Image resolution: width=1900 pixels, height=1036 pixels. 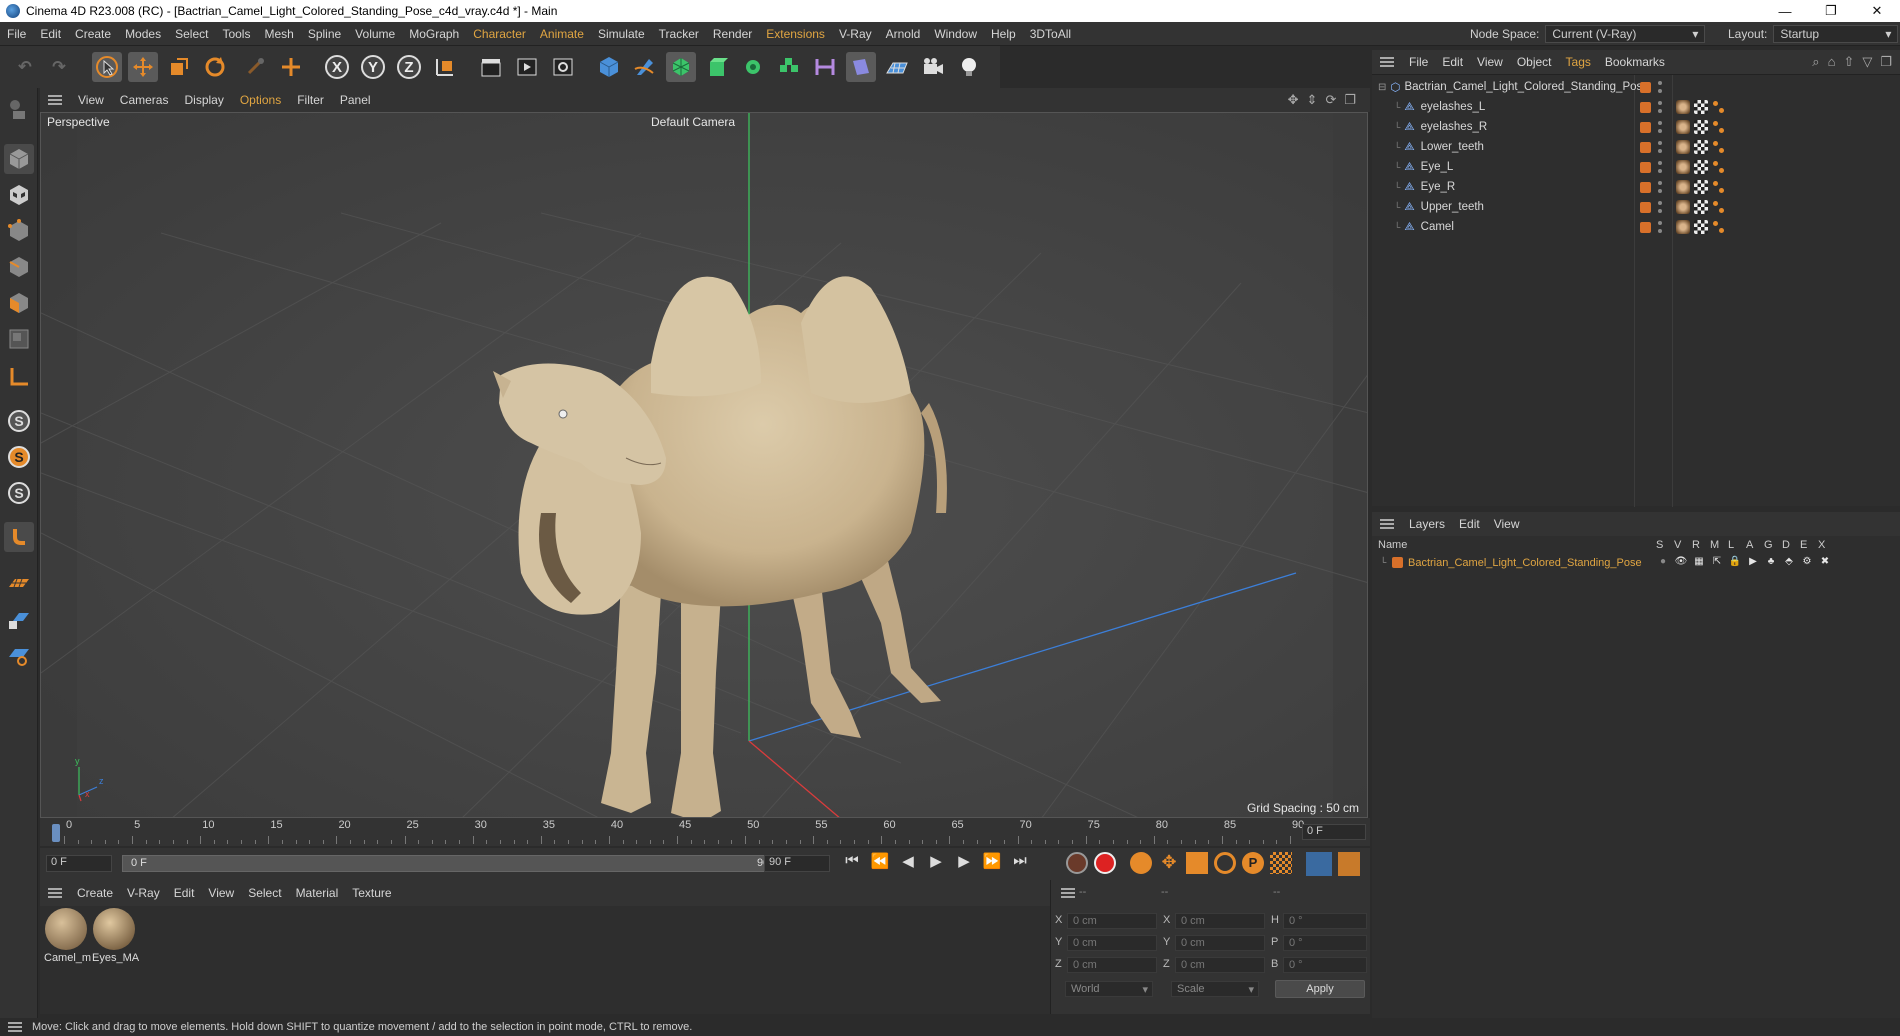 What do you see at coordinates (107, 67) in the screenshot?
I see `live-selection-button` at bounding box center [107, 67].